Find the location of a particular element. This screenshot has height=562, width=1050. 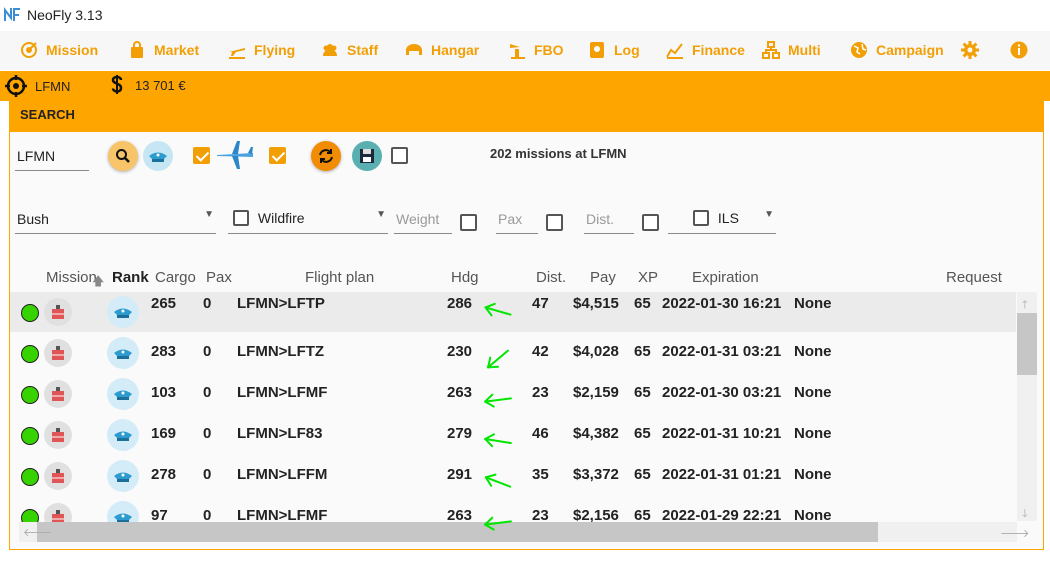

dollar-icon is located at coordinates (117, 84).